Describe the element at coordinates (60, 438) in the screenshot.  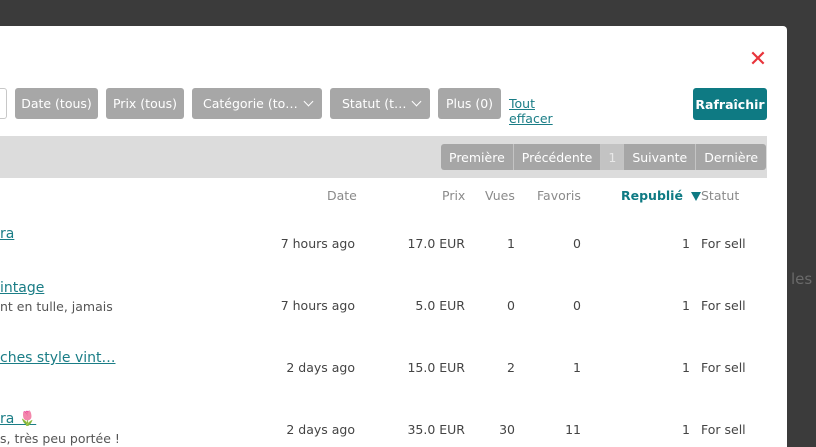
I see `listing-description: s, très peu portée !` at that location.